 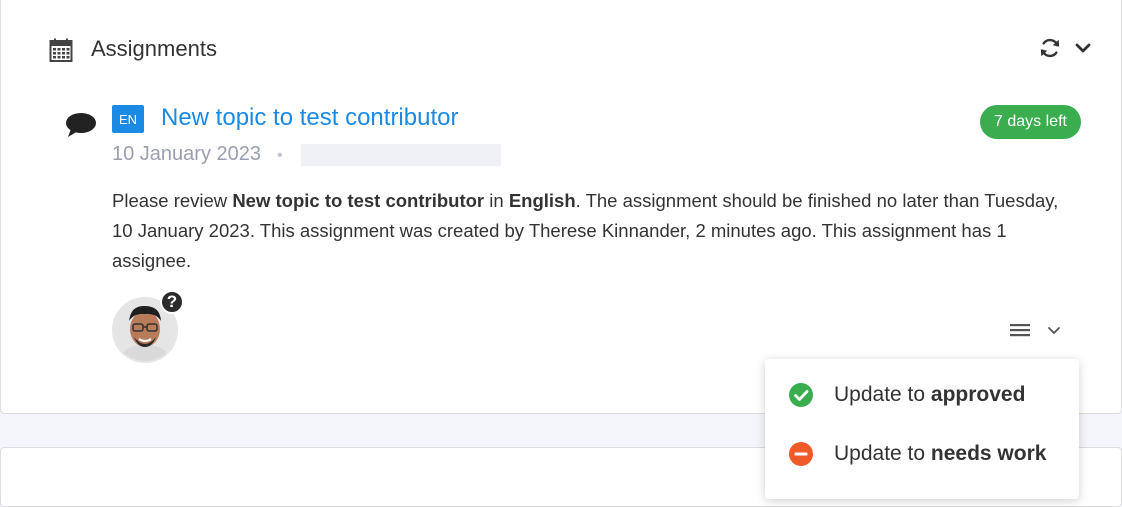 What do you see at coordinates (81, 125) in the screenshot?
I see `comment-icon` at bounding box center [81, 125].